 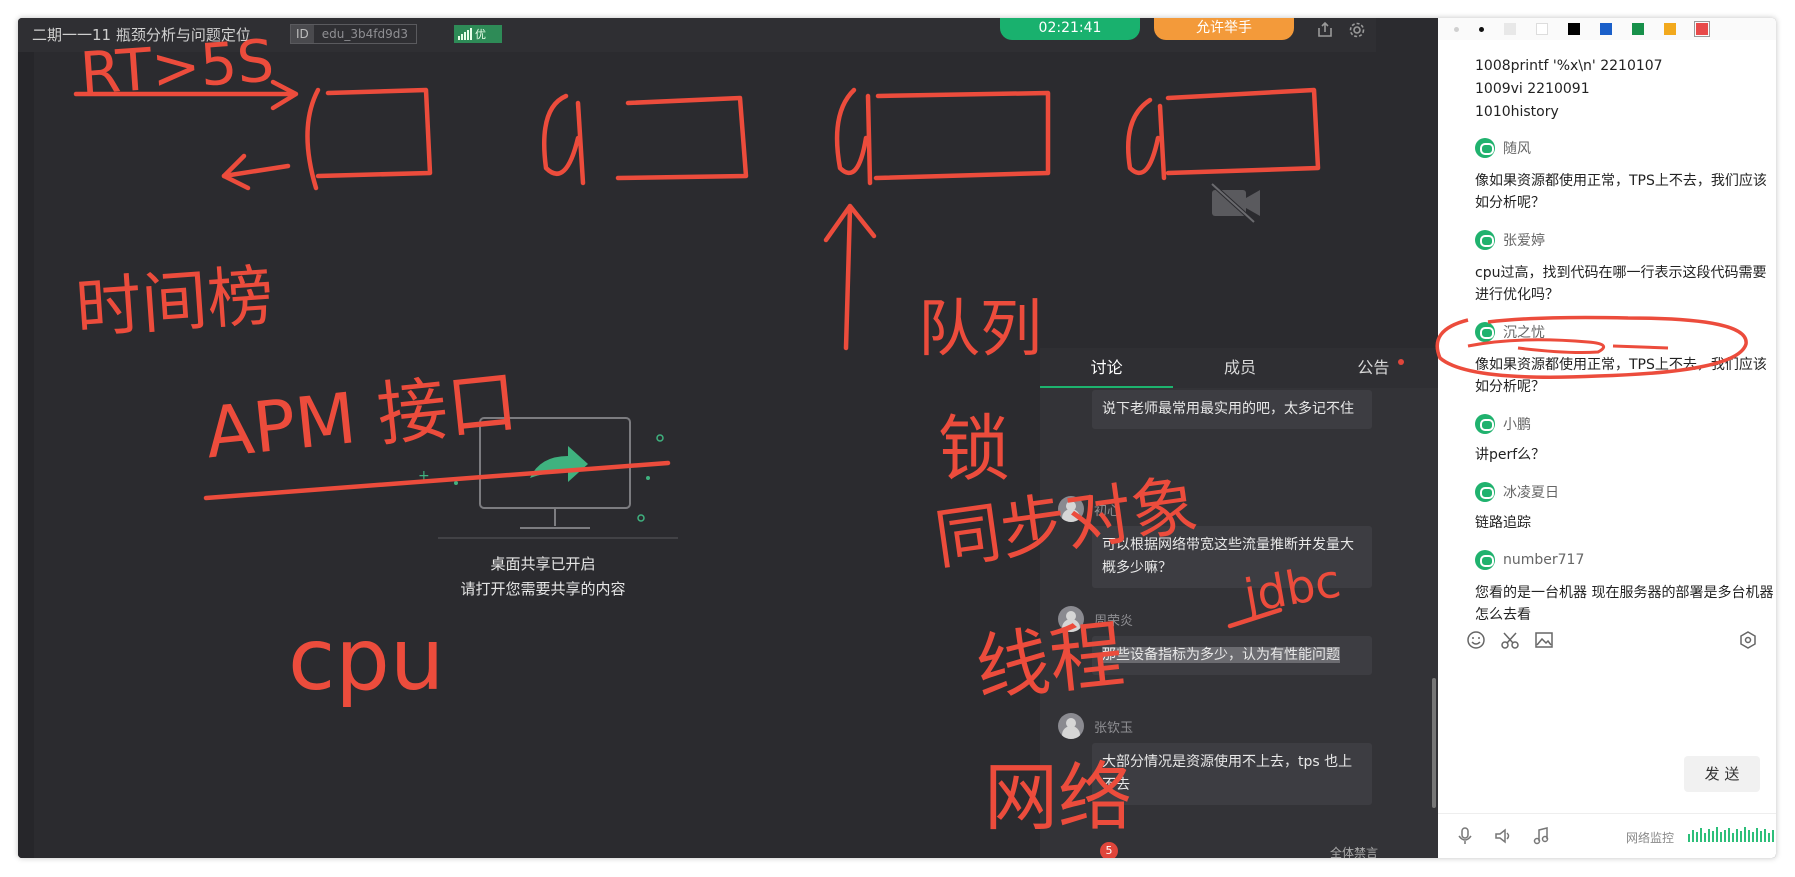 What do you see at coordinates (1476, 642) in the screenshot?
I see `emoji-icon` at bounding box center [1476, 642].